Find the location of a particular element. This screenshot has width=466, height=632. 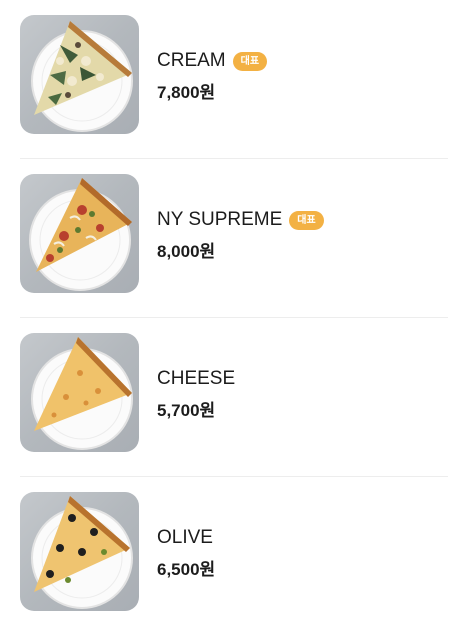

menu-item-price: 7,800원 is located at coordinates (186, 92).